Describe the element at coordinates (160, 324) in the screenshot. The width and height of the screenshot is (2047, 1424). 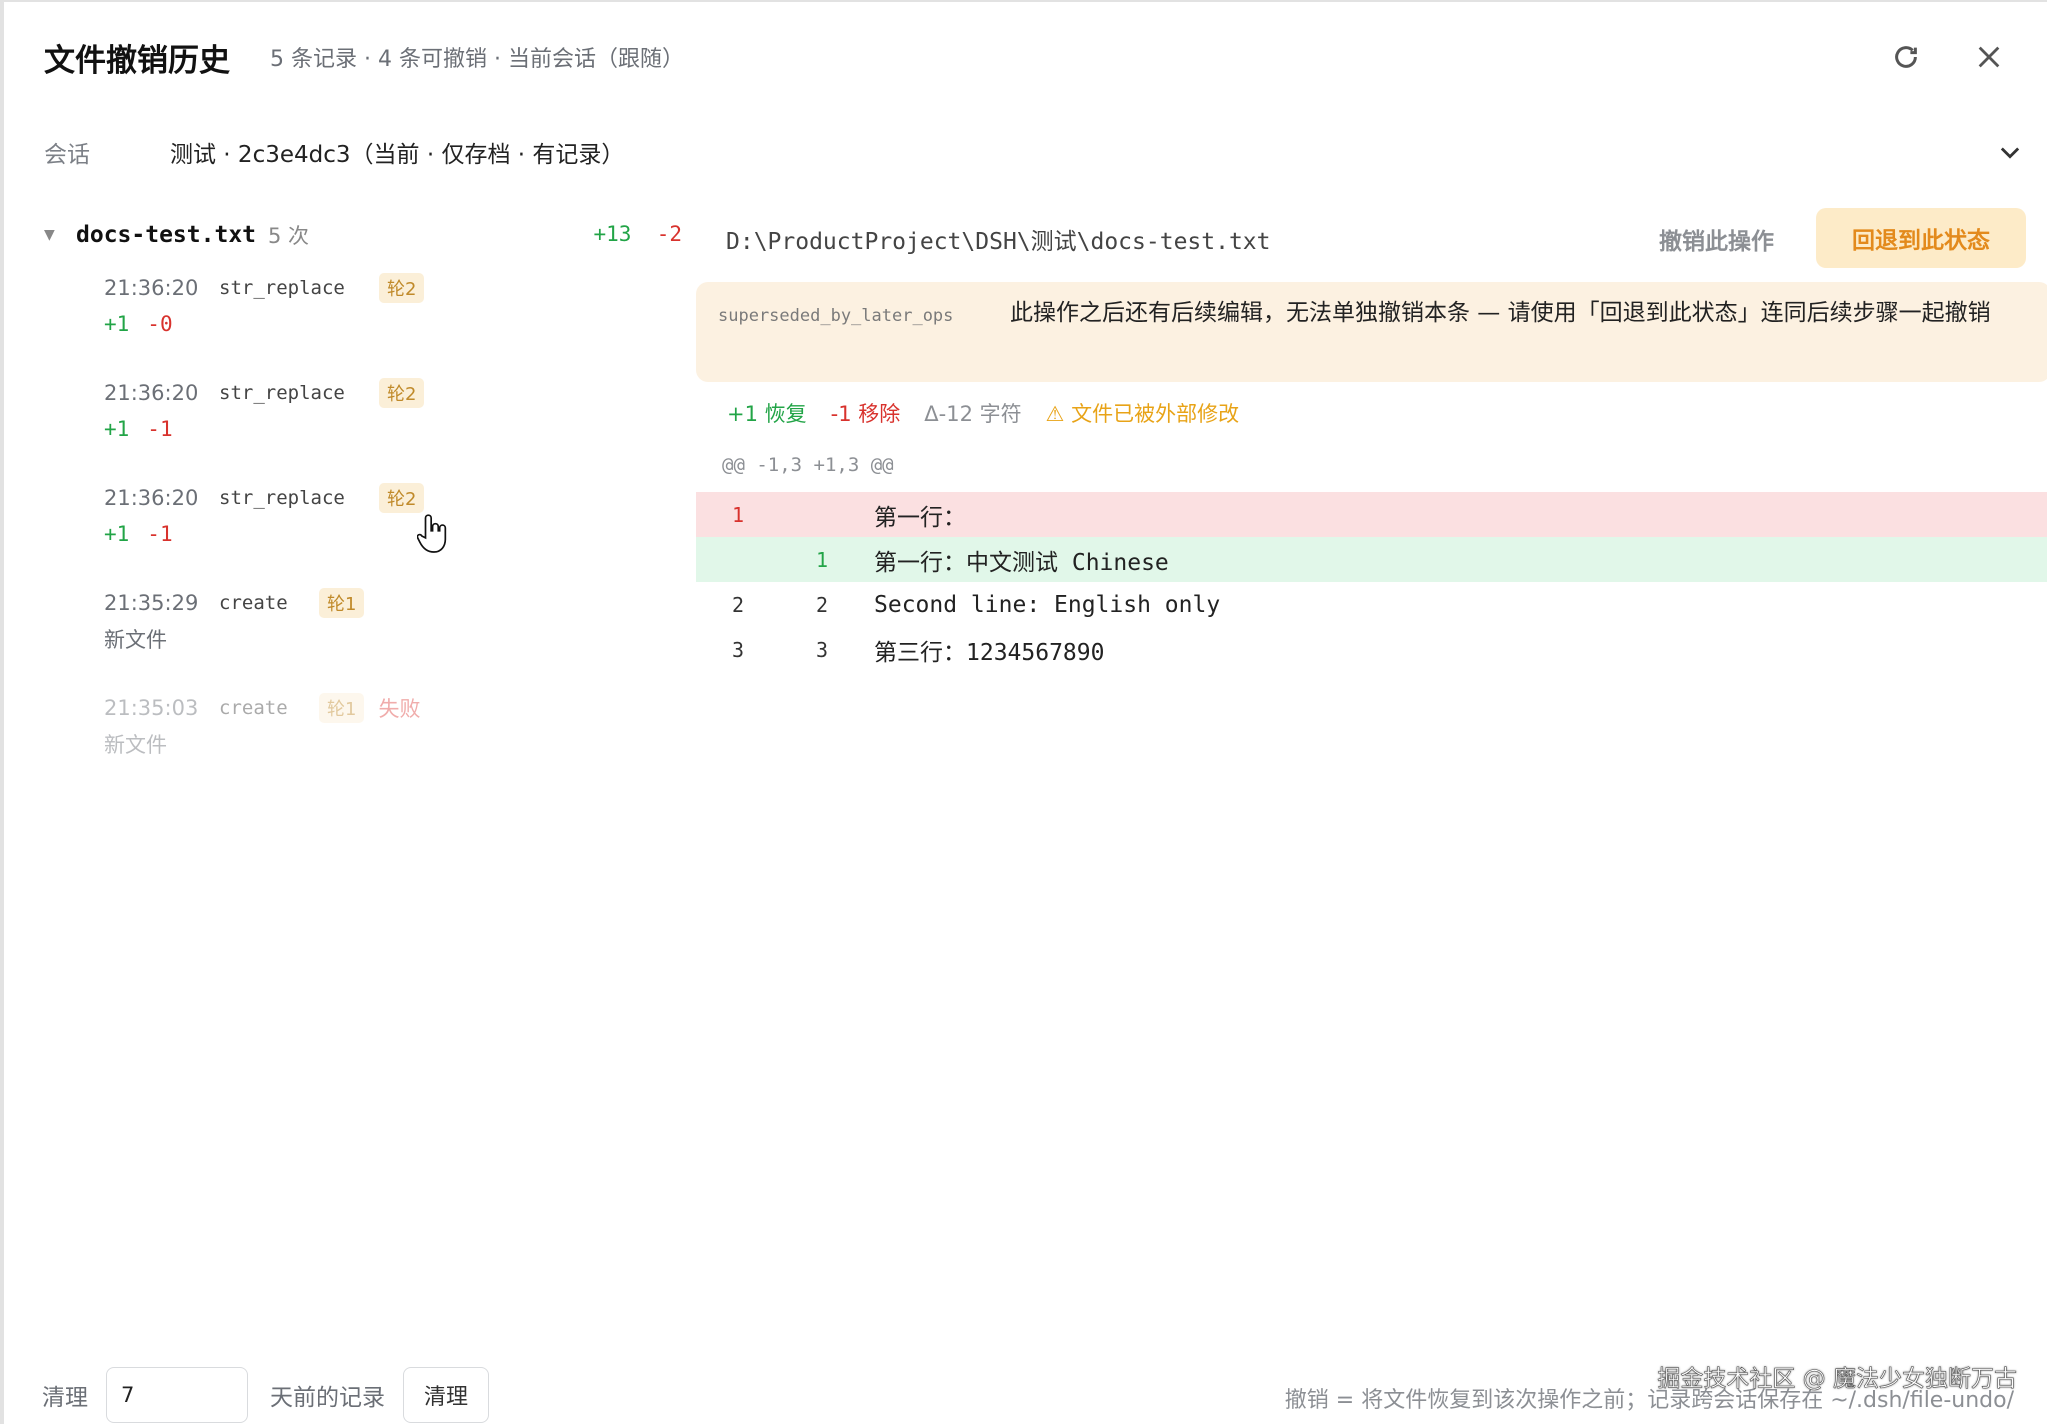
I see `op-deletions: -0` at that location.